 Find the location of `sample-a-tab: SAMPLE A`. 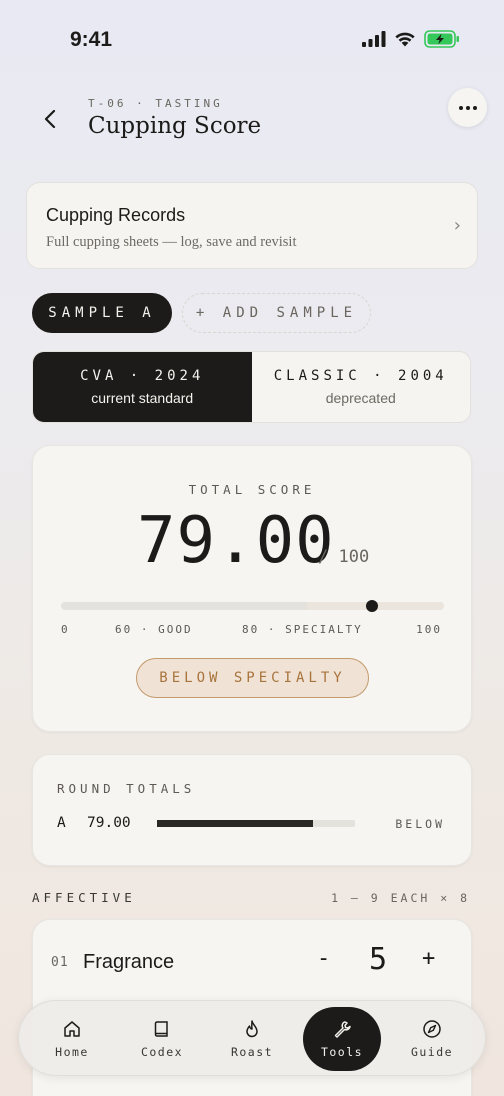

sample-a-tab: SAMPLE A is located at coordinates (102, 313).